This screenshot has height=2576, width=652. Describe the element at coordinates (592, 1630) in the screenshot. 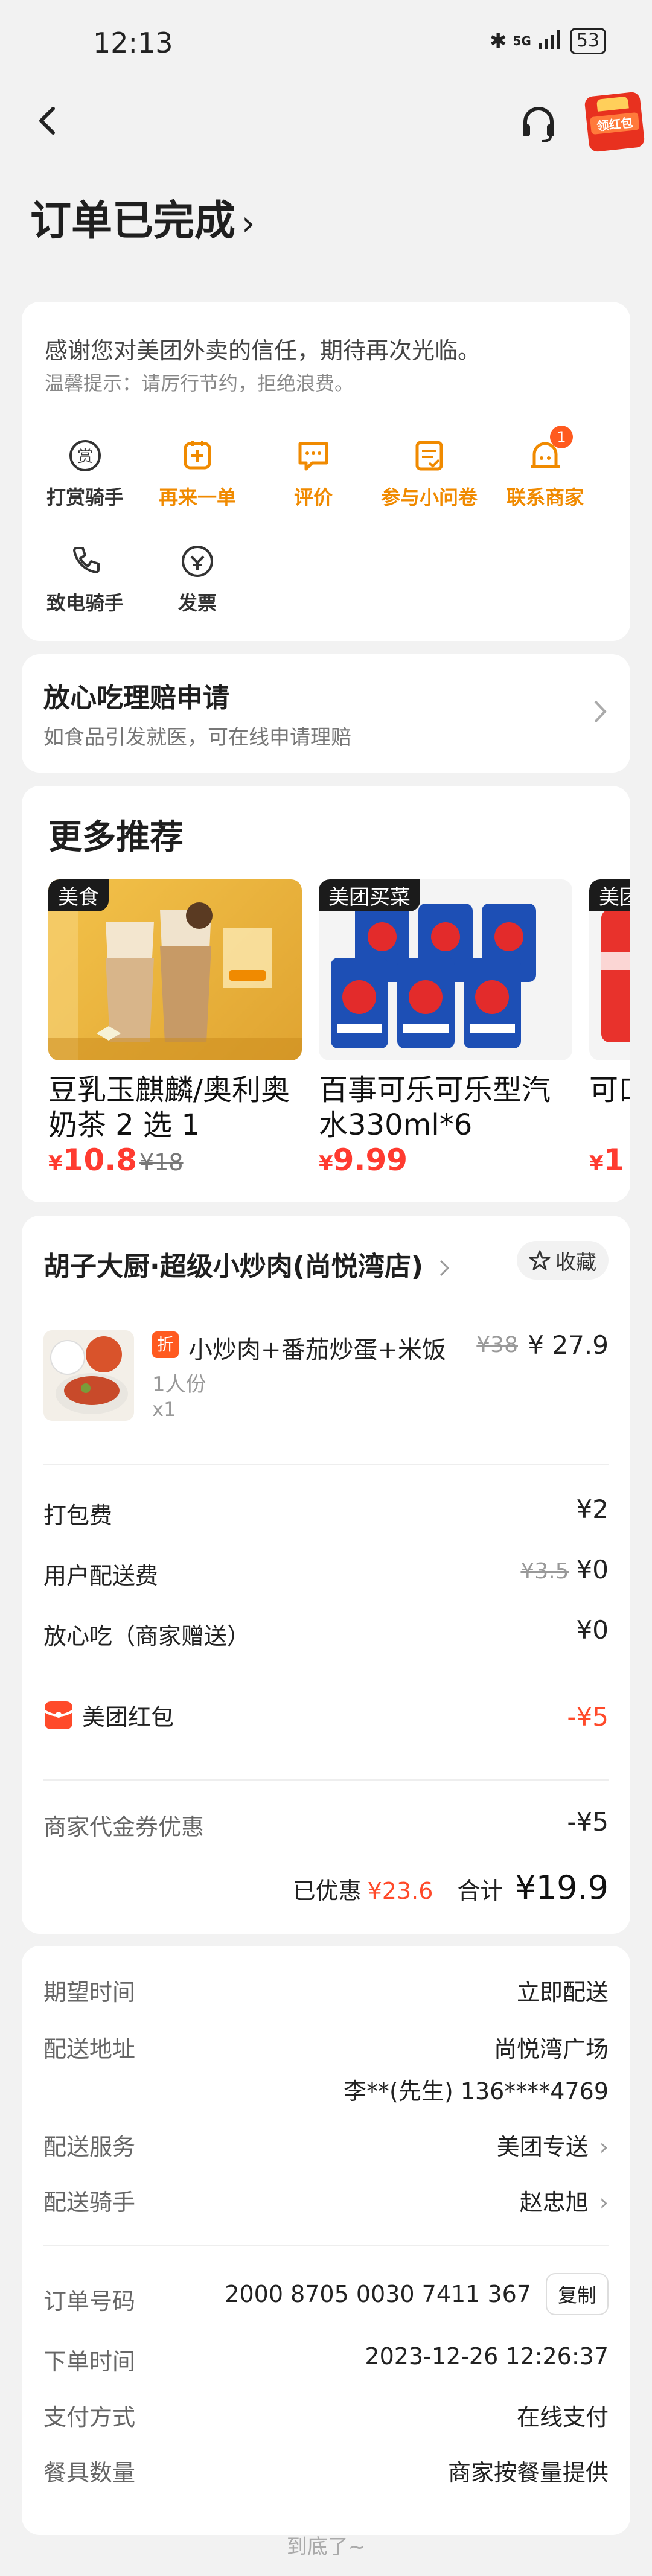

I see `fee-value: ¥0` at that location.